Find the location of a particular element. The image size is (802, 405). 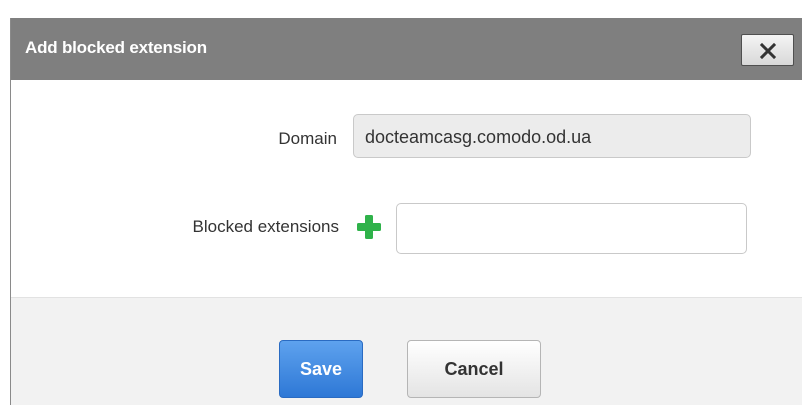

domain-label: Domain is located at coordinates (307, 138).